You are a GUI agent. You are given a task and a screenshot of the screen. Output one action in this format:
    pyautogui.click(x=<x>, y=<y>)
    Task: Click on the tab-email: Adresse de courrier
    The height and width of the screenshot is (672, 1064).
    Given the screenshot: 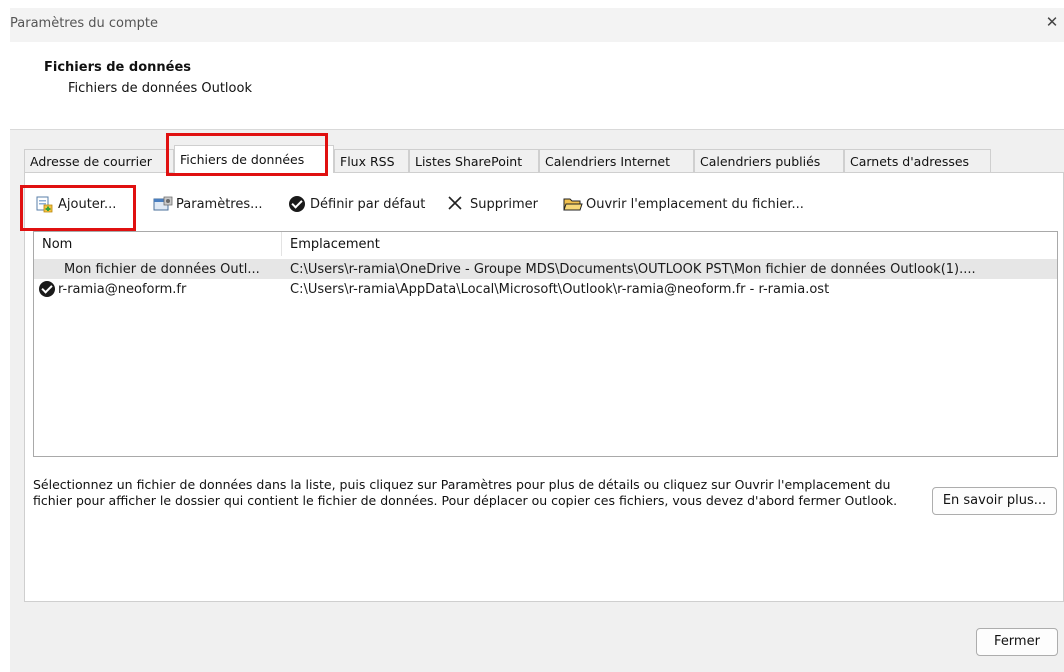 What is the action you would take?
    pyautogui.click(x=99, y=160)
    